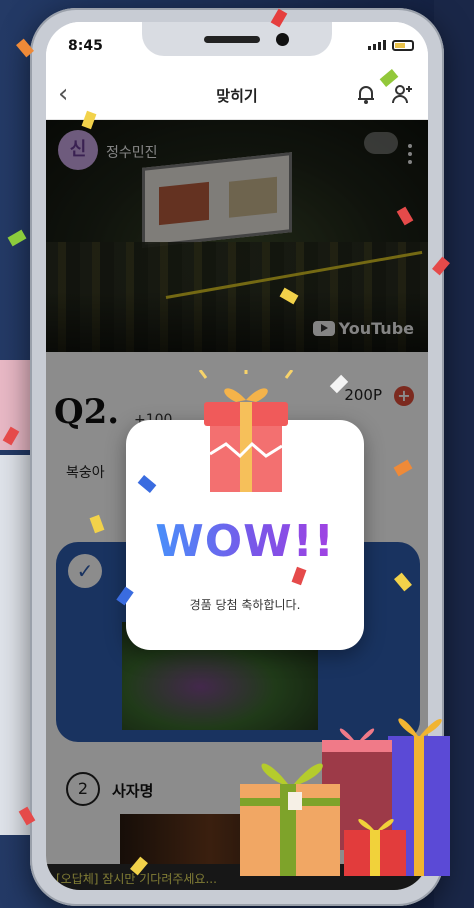  Describe the element at coordinates (237, 94) in the screenshot. I see `nav-bar: ‹ 맞히기` at that location.